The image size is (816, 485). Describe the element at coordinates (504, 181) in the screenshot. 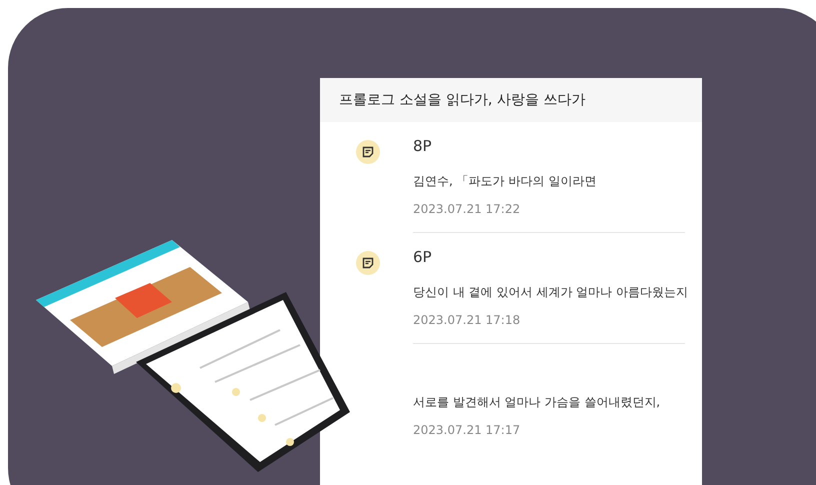

I see `quote-text: 김연수, 「파도가 바다의 일이라면` at that location.